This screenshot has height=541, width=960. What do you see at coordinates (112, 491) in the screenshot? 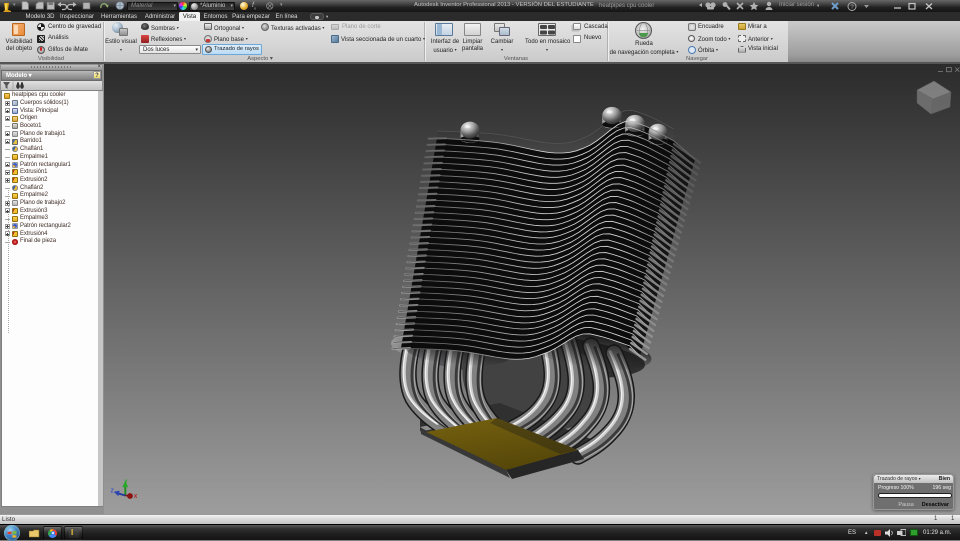
I see `svg-text: Z` at bounding box center [112, 491].